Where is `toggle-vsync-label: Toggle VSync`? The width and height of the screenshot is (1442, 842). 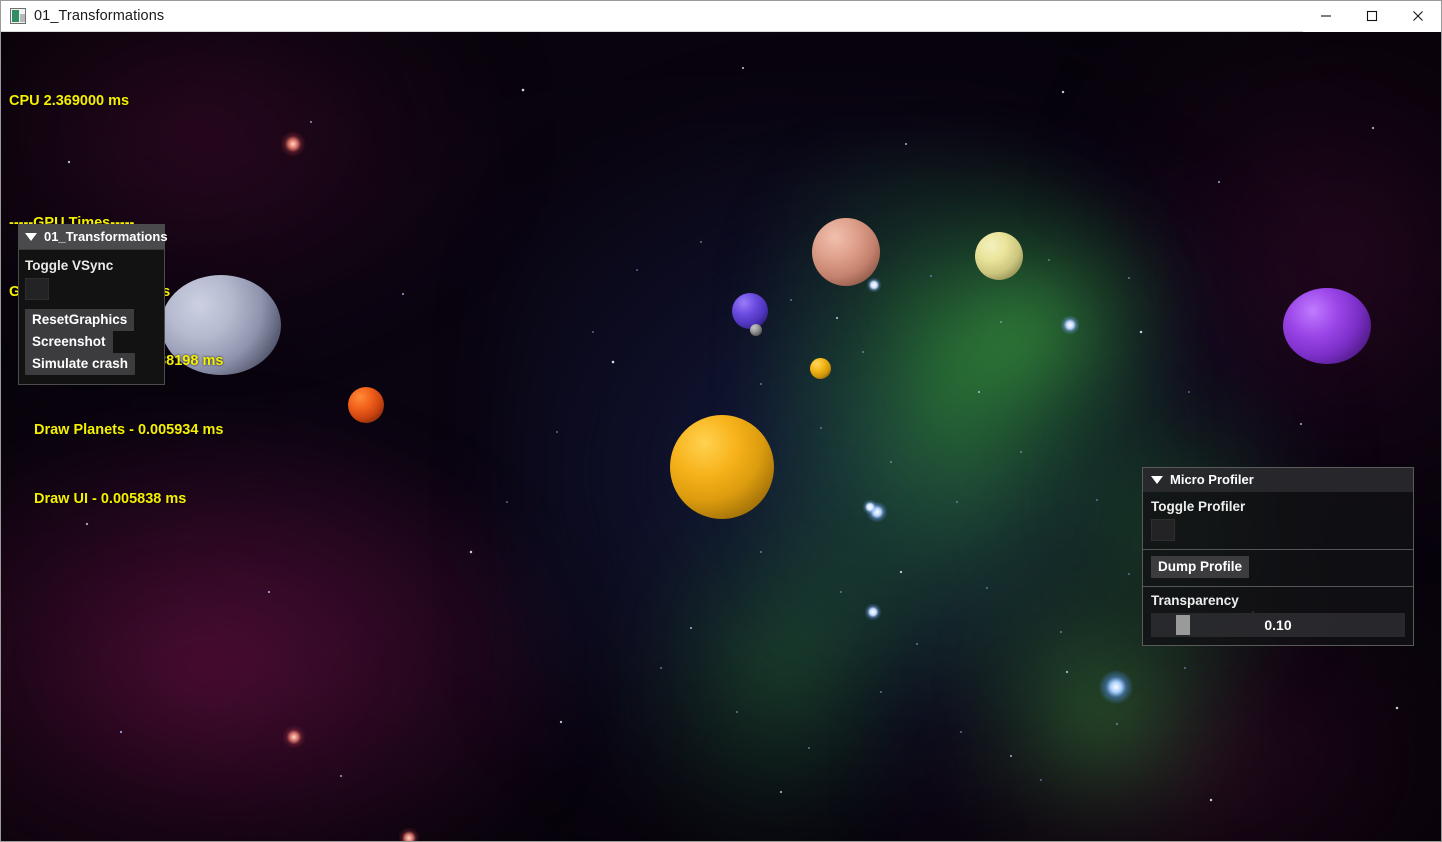
toggle-vsync-label: Toggle VSync is located at coordinates (69, 265).